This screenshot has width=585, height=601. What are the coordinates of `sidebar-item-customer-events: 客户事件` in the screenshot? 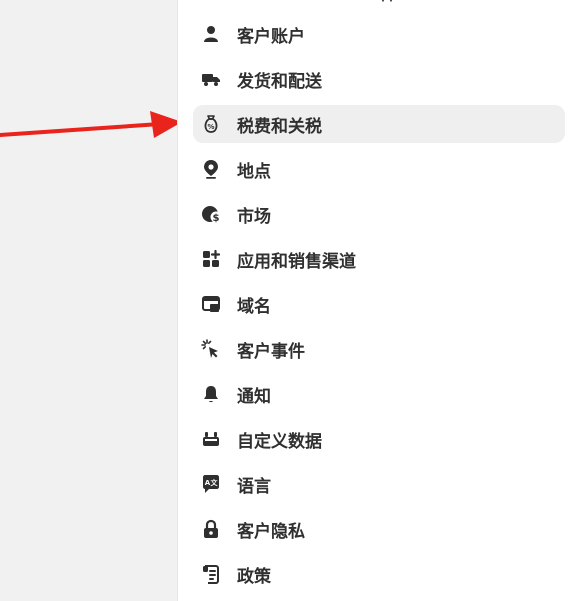 It's located at (379, 349).